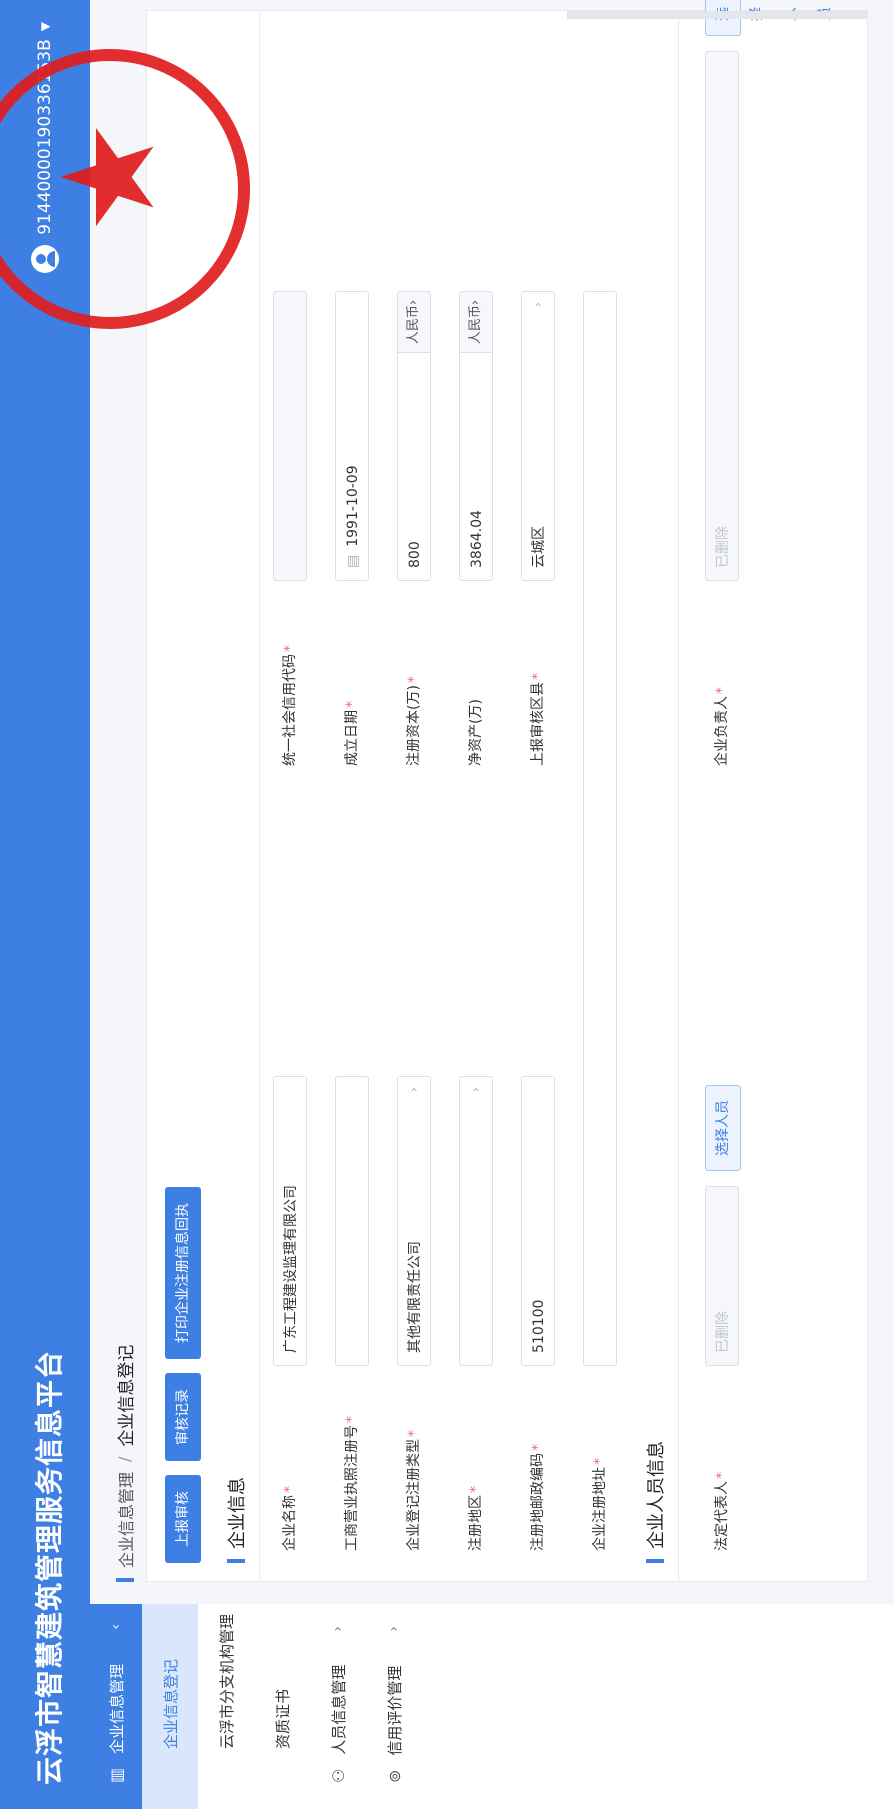 The height and width of the screenshot is (1809, 894). Describe the element at coordinates (237, 1513) in the screenshot. I see `section-title-text: 企业信息` at that location.